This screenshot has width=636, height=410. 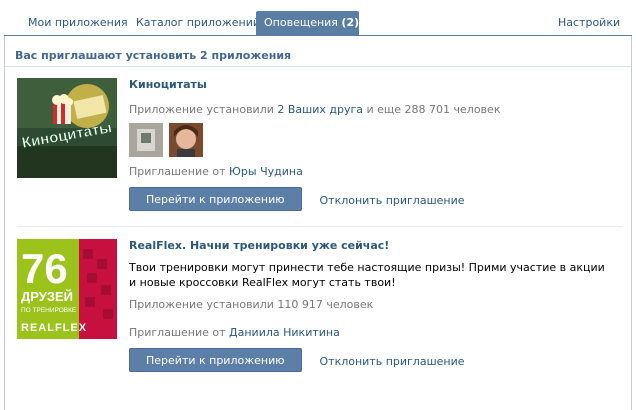 I want to click on app-thumbnail-kinocitaty: Киноцитаты, so click(x=67, y=128).